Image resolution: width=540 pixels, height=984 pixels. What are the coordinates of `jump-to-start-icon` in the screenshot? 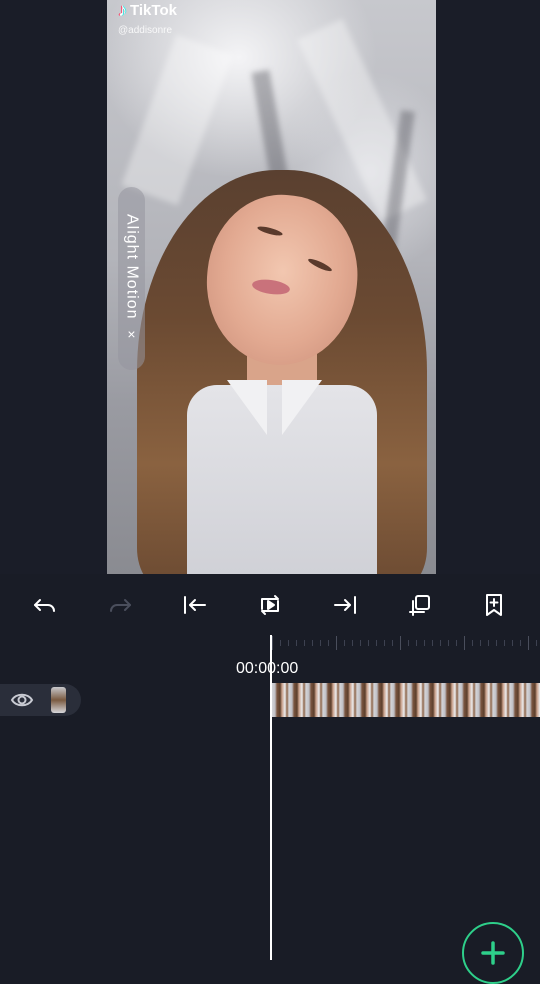 It's located at (195, 605).